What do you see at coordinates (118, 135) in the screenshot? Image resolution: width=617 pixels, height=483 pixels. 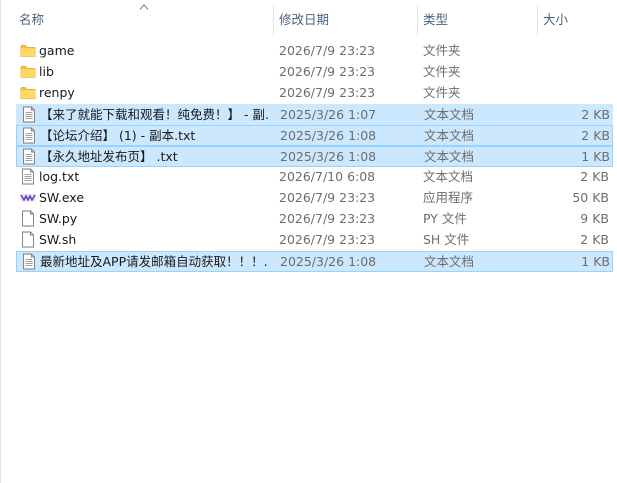 I see `file-name: 【论坛介绍】 (1) - 副本.txt` at bounding box center [118, 135].